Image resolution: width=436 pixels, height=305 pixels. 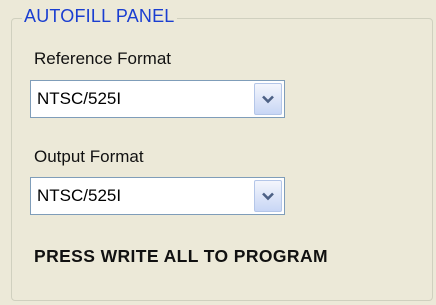 What do you see at coordinates (181, 256) in the screenshot?
I see `instruction-text: PRESS WRITE ALL TO PROGRAM` at bounding box center [181, 256].